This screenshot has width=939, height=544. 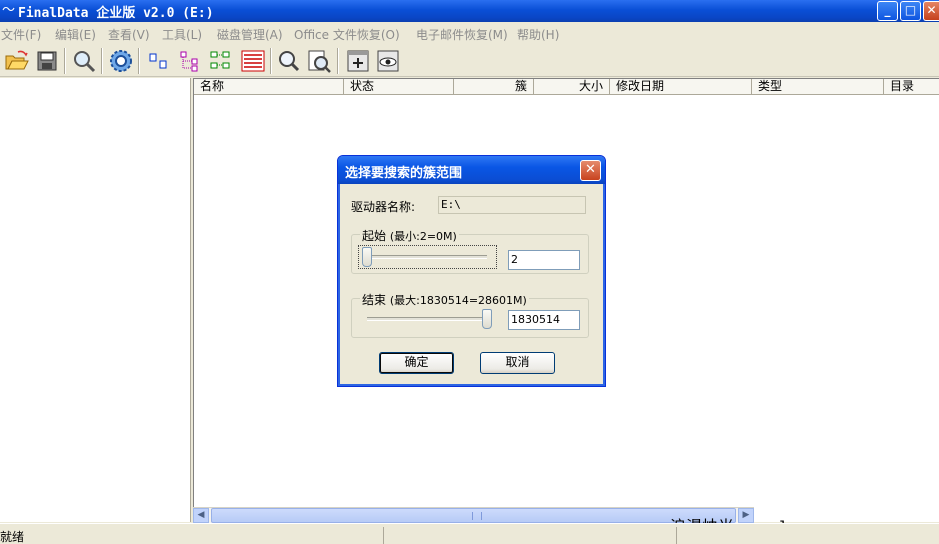 I want to click on close-button: ✕, so click(x=931, y=11).